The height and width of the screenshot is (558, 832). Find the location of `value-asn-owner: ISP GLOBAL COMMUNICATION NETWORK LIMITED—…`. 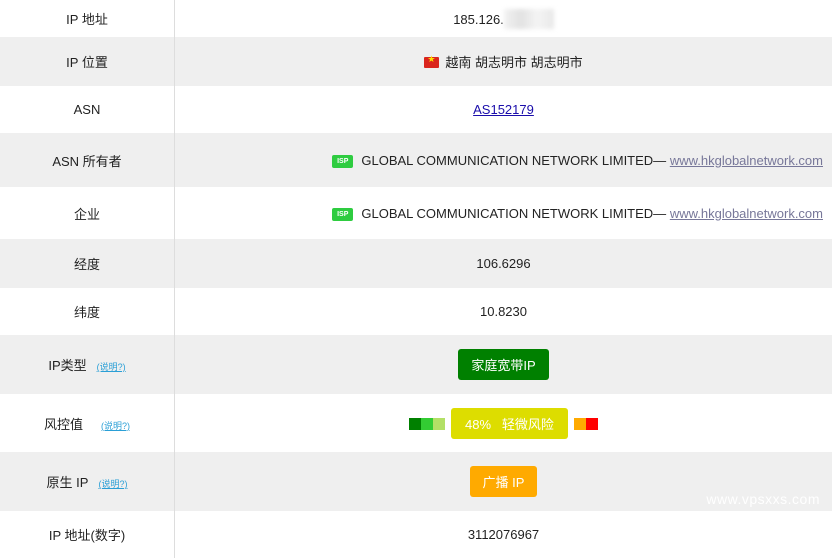

value-asn-owner: ISP GLOBAL COMMUNICATION NETWORK LIMITED—… is located at coordinates (503, 160).